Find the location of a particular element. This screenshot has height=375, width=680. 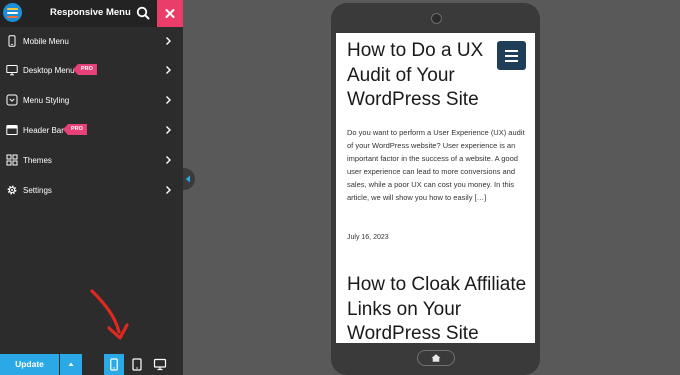

update-options-button is located at coordinates (71, 364).